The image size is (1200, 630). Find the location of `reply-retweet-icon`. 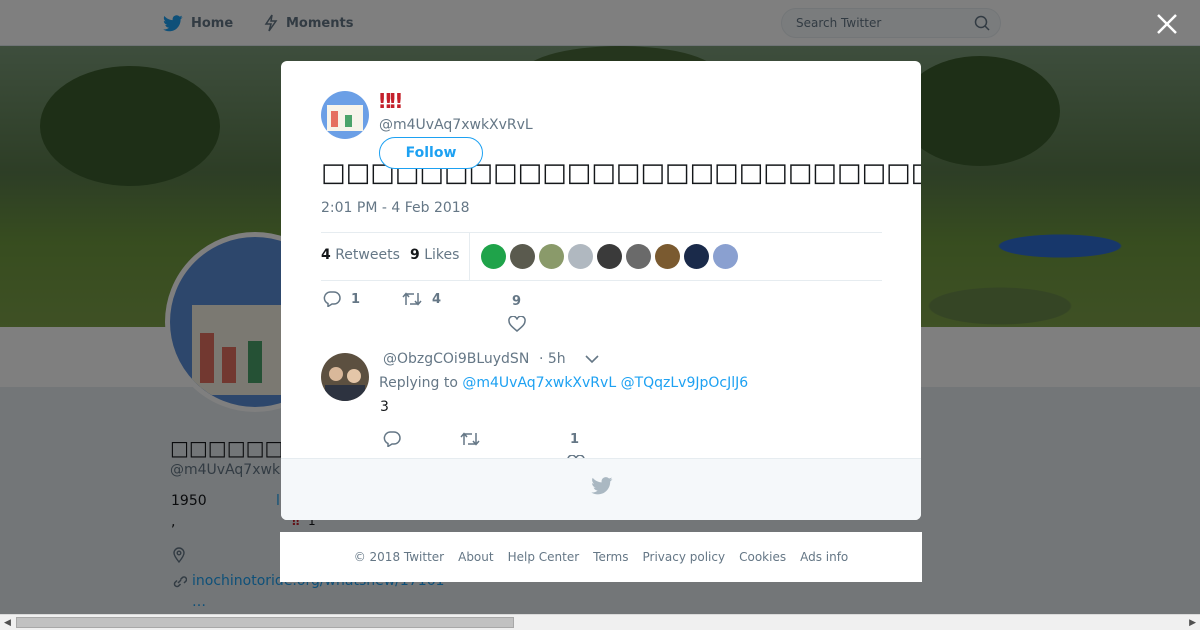

reply-retweet-icon is located at coordinates (470, 439).